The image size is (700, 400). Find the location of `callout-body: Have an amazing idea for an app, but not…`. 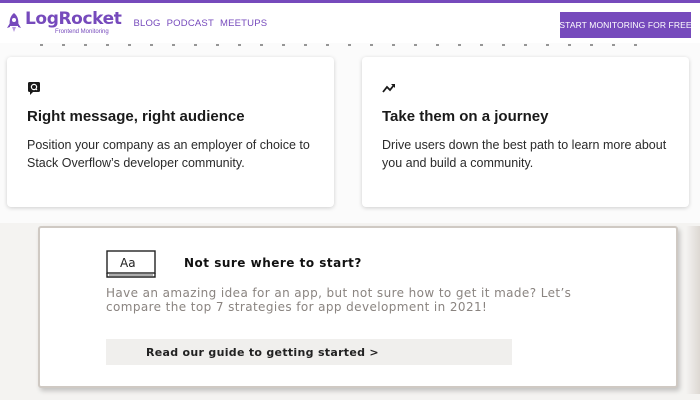

callout-body: Have an amazing idea for an app, but not… is located at coordinates (339, 300).